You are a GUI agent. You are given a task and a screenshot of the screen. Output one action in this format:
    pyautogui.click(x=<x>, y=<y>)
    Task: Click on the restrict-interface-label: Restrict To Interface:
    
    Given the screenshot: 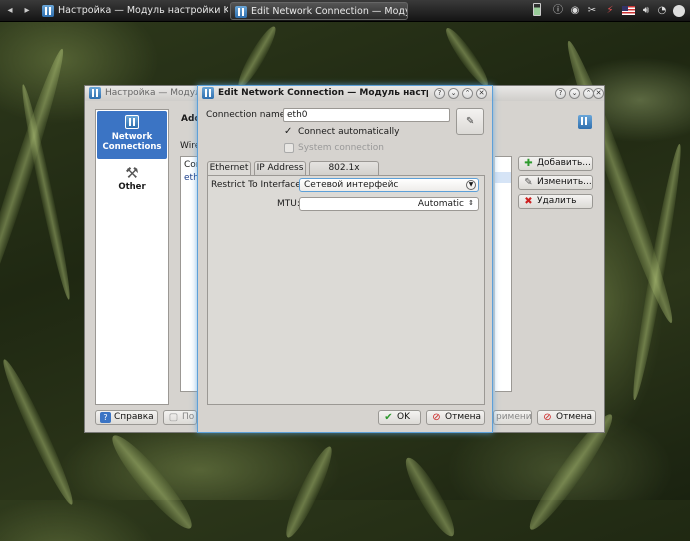 What is the action you would take?
    pyautogui.click(x=257, y=185)
    